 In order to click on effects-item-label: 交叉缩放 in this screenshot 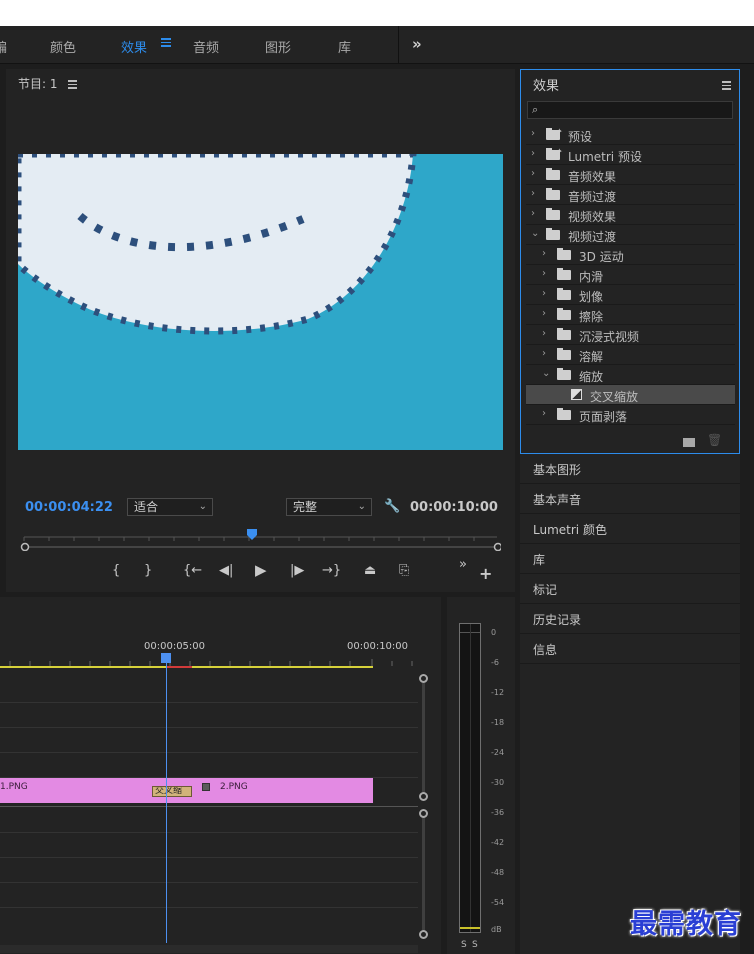, I will do `click(614, 397)`.